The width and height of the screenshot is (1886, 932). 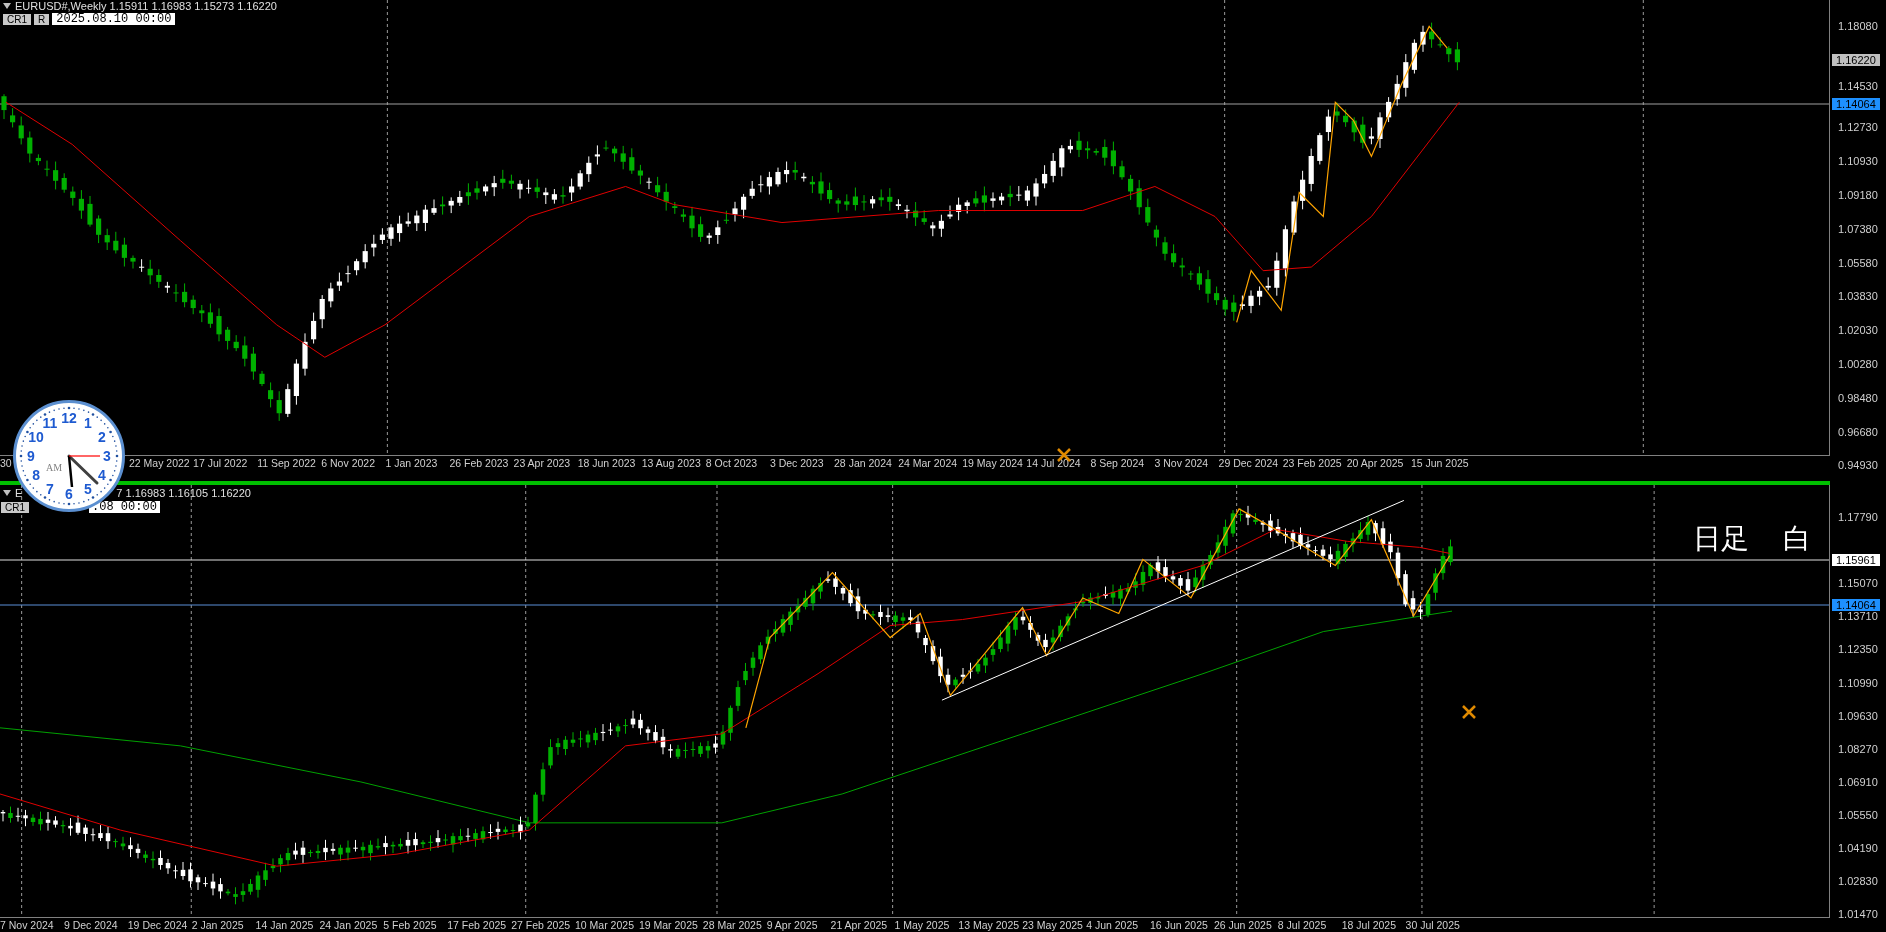 What do you see at coordinates (1858, 682) in the screenshot?
I see `price-label: 1.10990` at bounding box center [1858, 682].